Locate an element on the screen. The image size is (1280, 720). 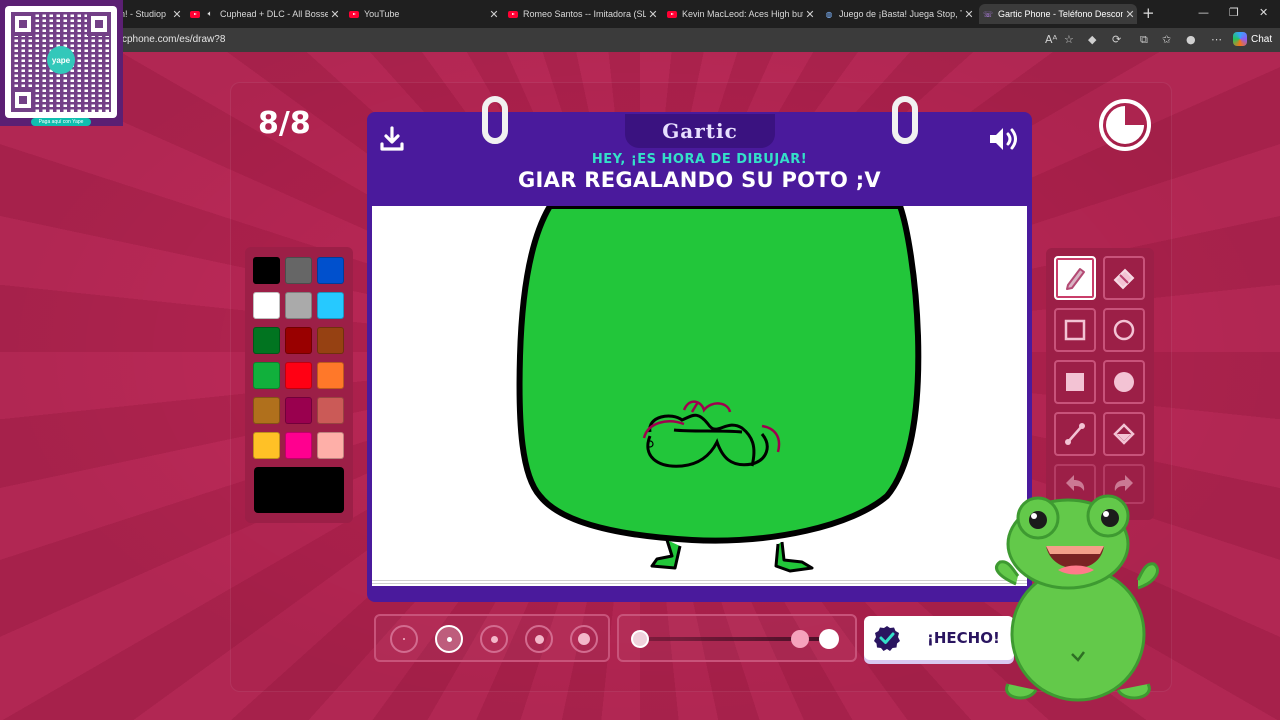
eraser-icon is located at coordinates (1124, 279).